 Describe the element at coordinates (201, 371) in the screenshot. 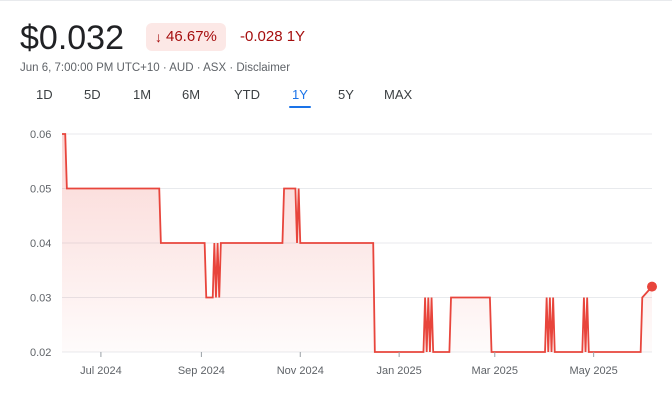

I see `x-tick-label: Sep 2024` at that location.